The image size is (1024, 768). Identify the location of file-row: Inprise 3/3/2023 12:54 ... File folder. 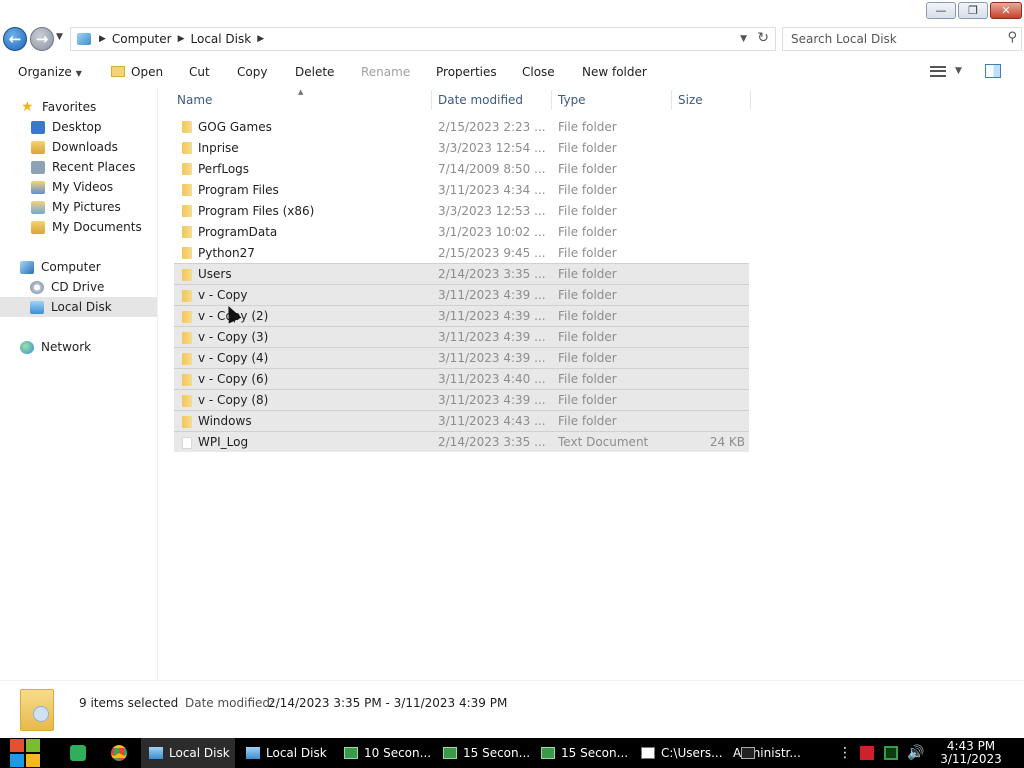
(461, 147).